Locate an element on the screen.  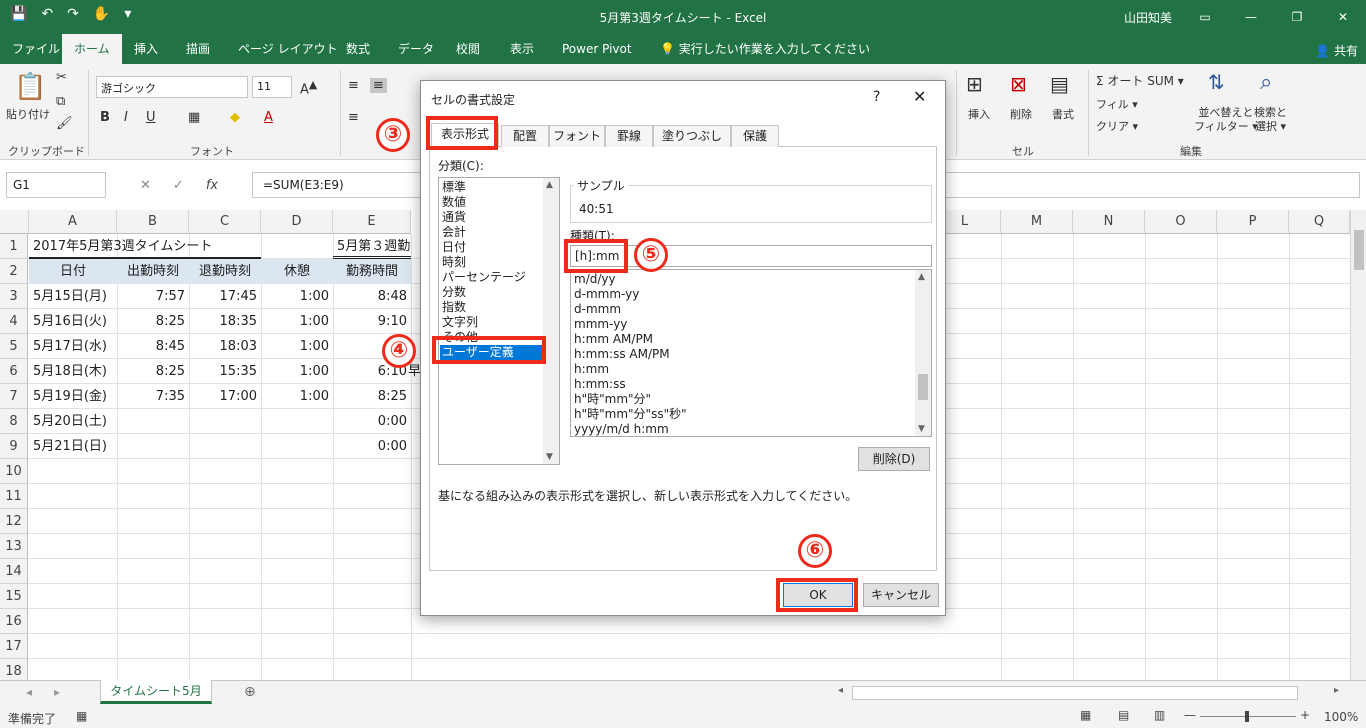
list-item: パーセンテージ is located at coordinates (484, 277).